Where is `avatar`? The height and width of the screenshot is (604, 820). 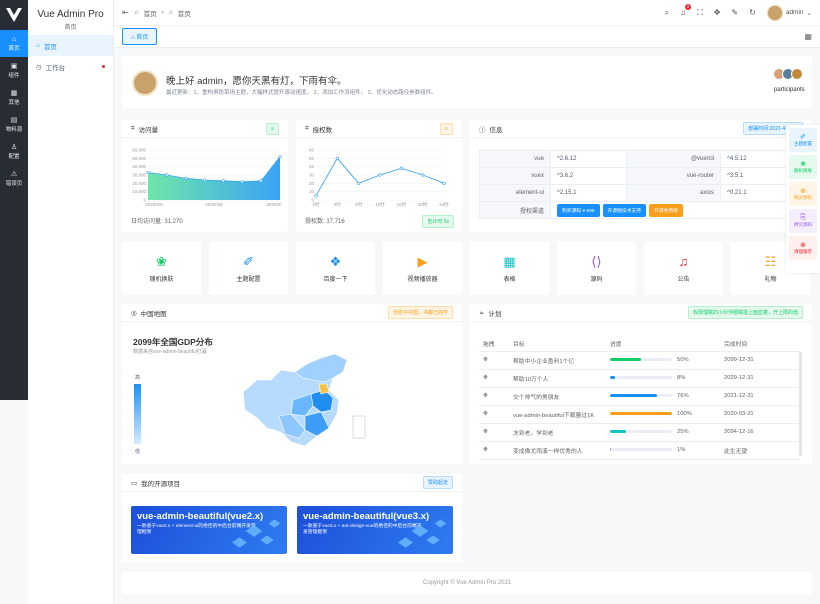
avatar is located at coordinates (774, 12).